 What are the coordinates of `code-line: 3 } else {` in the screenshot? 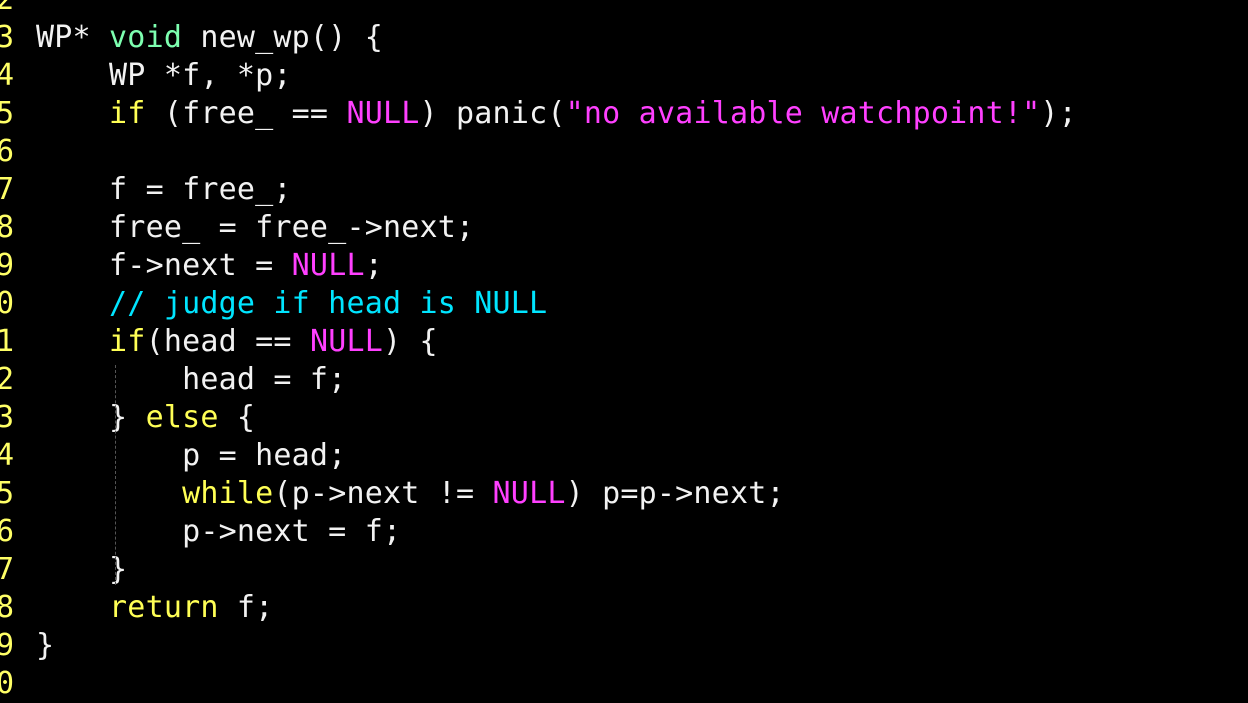 It's located at (624, 418).